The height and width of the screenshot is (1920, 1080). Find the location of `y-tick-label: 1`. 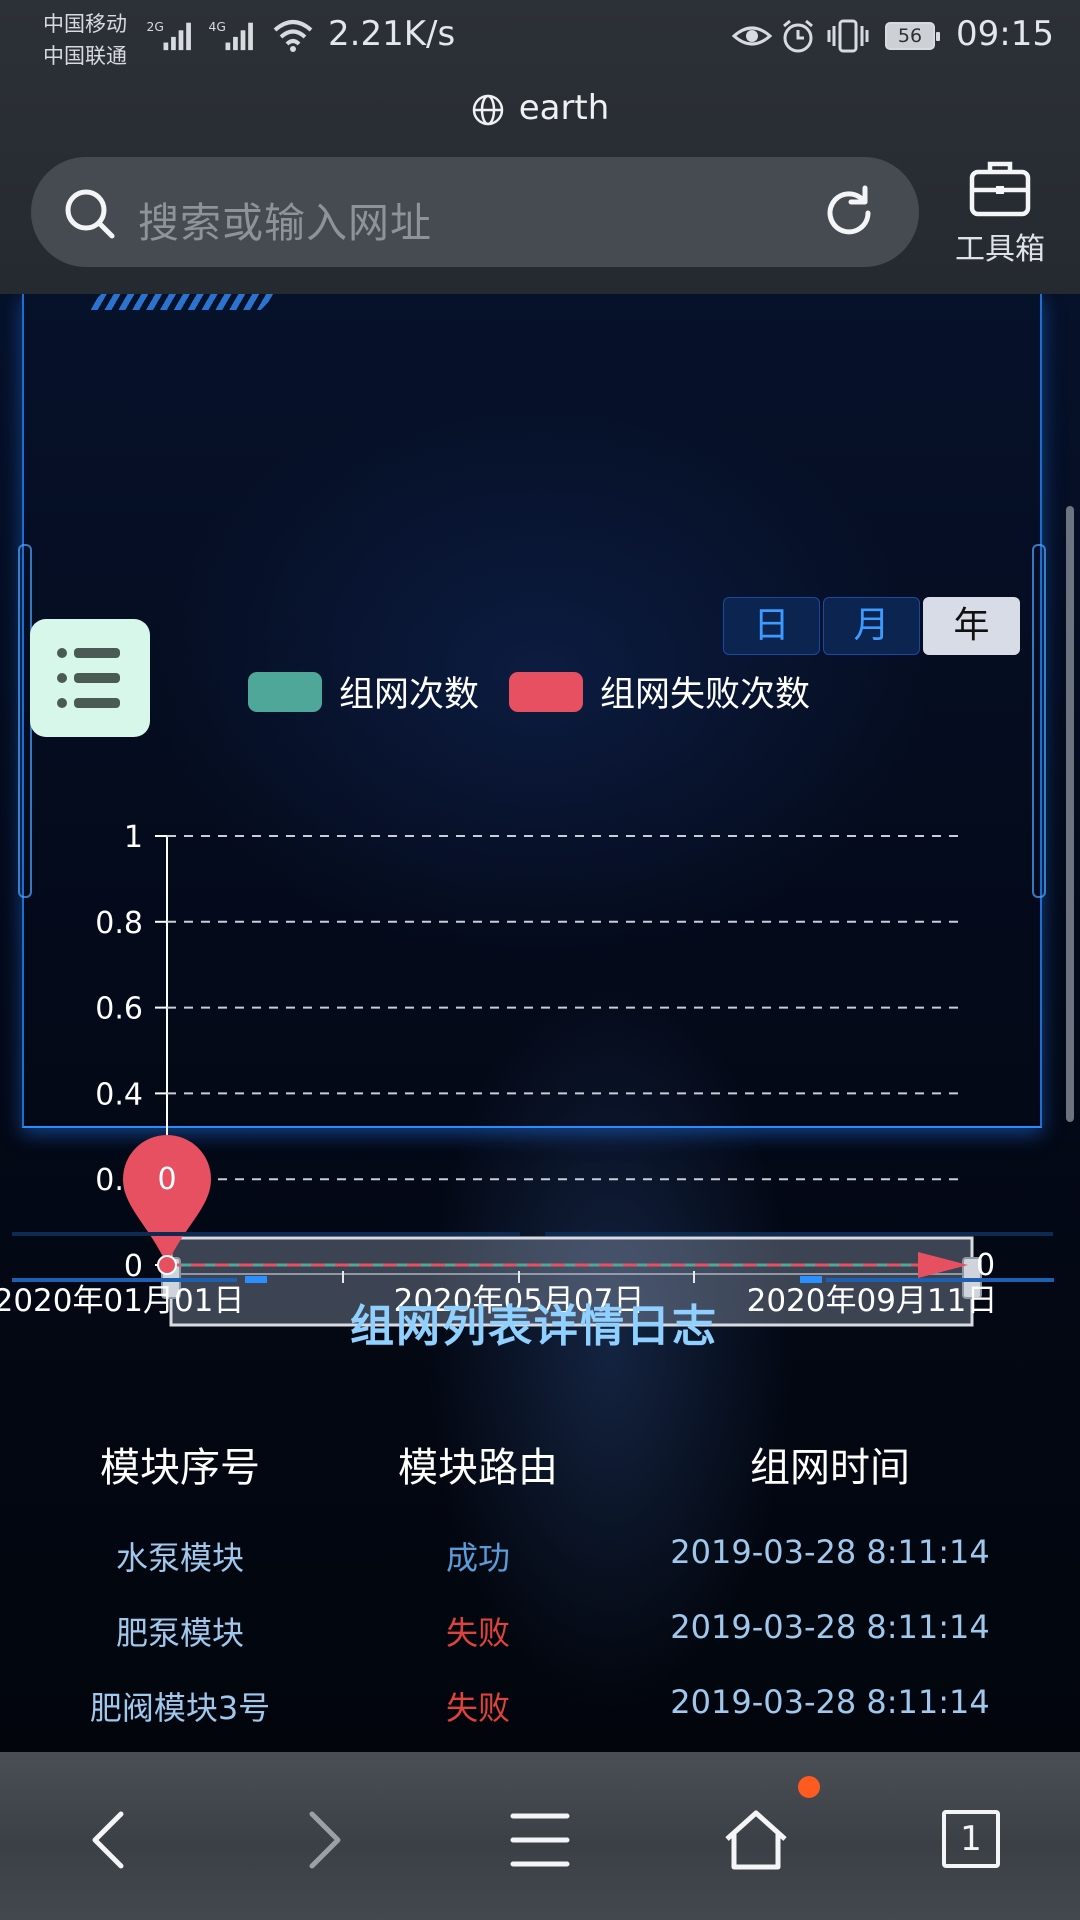

y-tick-label: 1 is located at coordinates (133, 837).